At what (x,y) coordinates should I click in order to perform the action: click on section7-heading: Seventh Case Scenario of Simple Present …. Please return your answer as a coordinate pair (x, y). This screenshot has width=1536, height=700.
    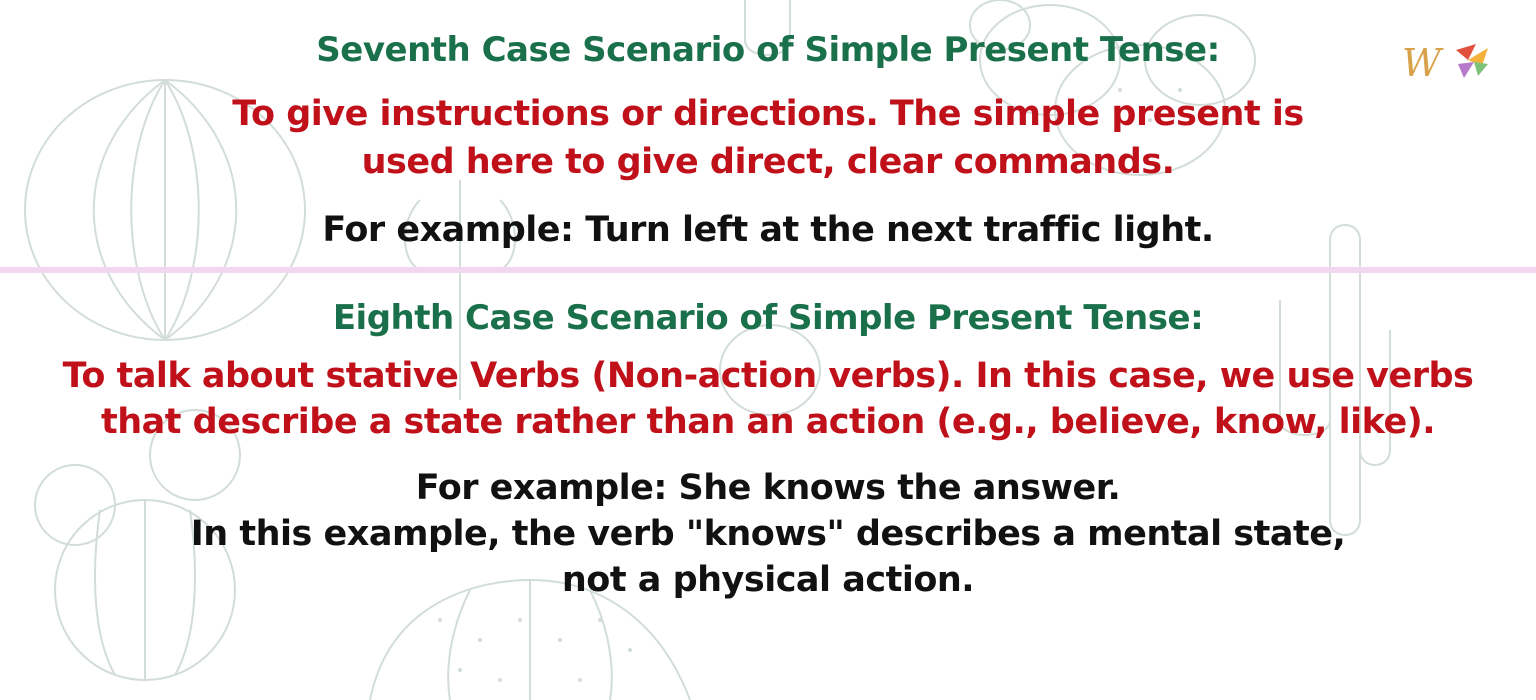
    Looking at the image, I should click on (768, 50).